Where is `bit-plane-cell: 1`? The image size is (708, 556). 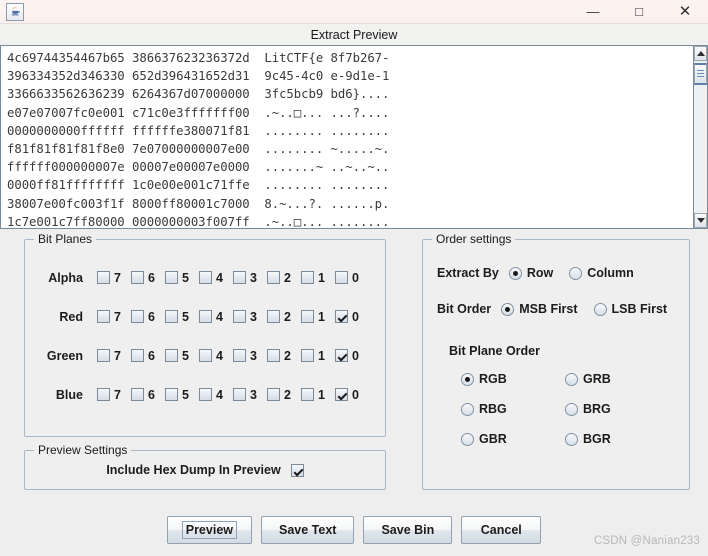
bit-plane-cell: 1 is located at coordinates (318, 356).